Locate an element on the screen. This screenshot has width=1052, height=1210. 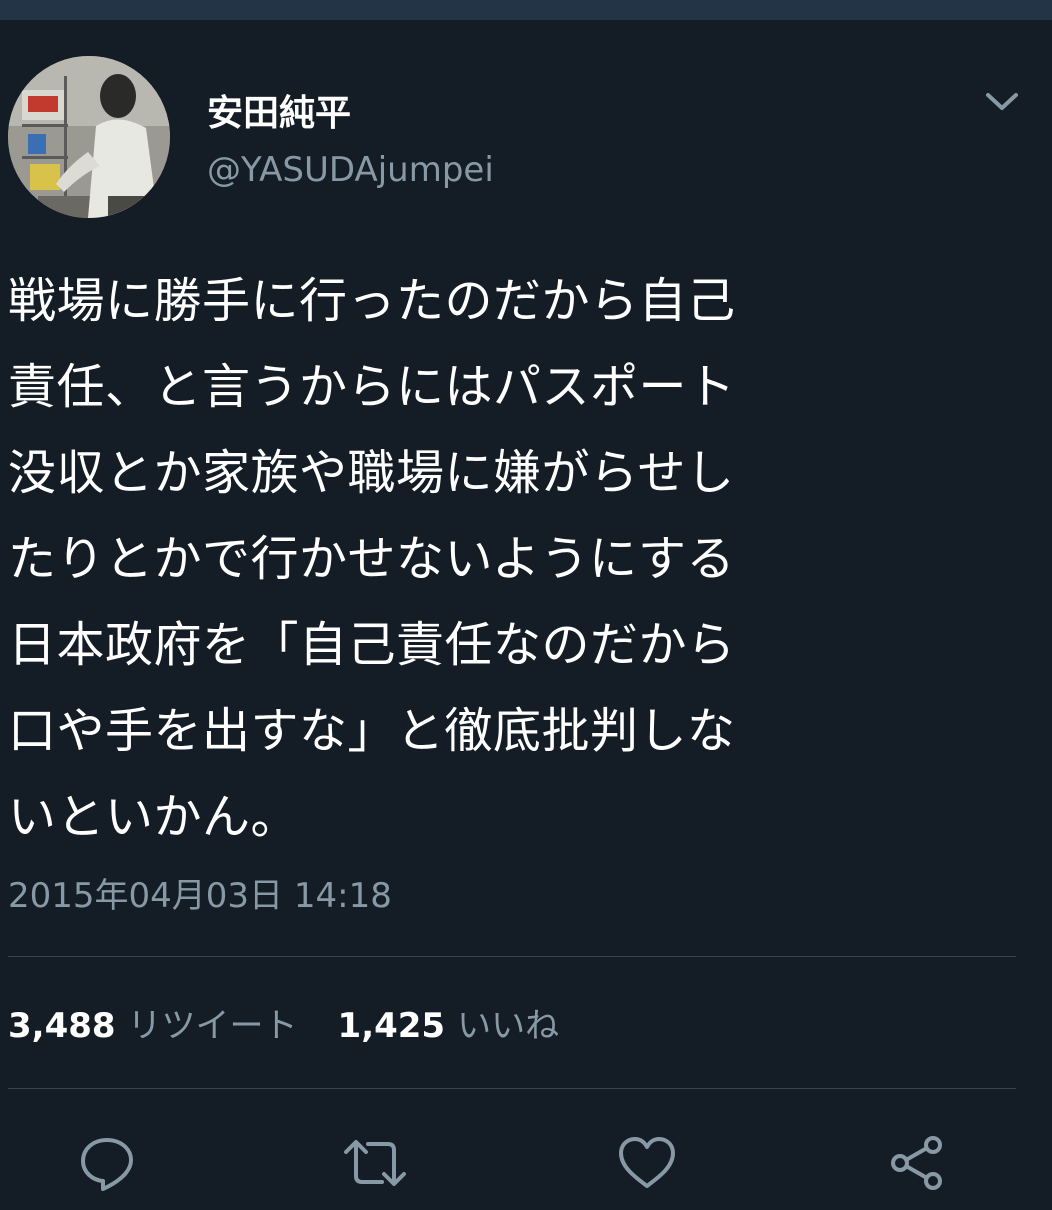
heart-icon is located at coordinates (647, 1162).